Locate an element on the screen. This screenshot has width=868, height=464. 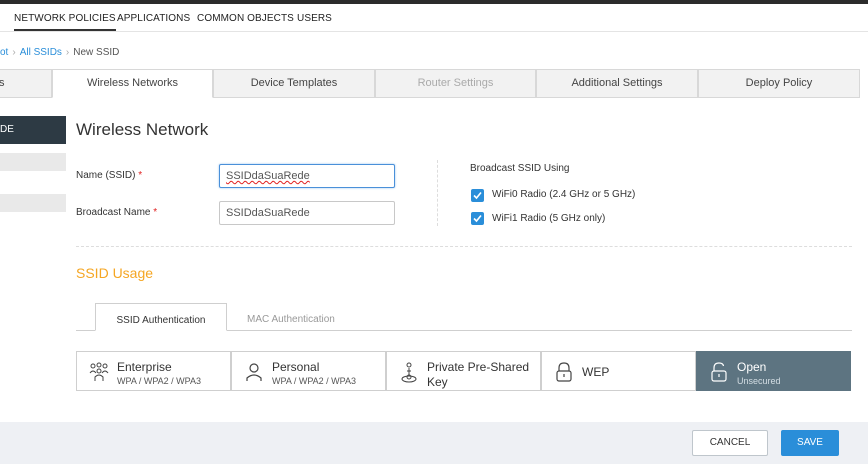
broadcast-ssid-using-label: Broadcast SSID Using is located at coordinates (520, 168).